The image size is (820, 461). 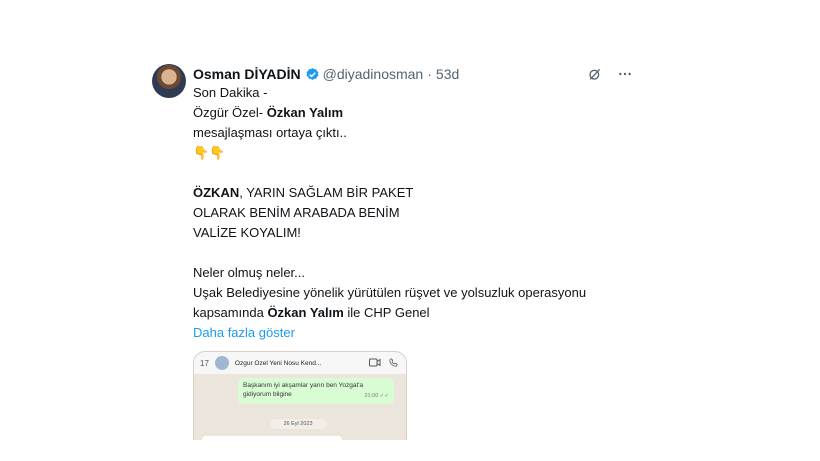 What do you see at coordinates (247, 232) in the screenshot?
I see `text-line: VALİZE KOYALIM!` at bounding box center [247, 232].